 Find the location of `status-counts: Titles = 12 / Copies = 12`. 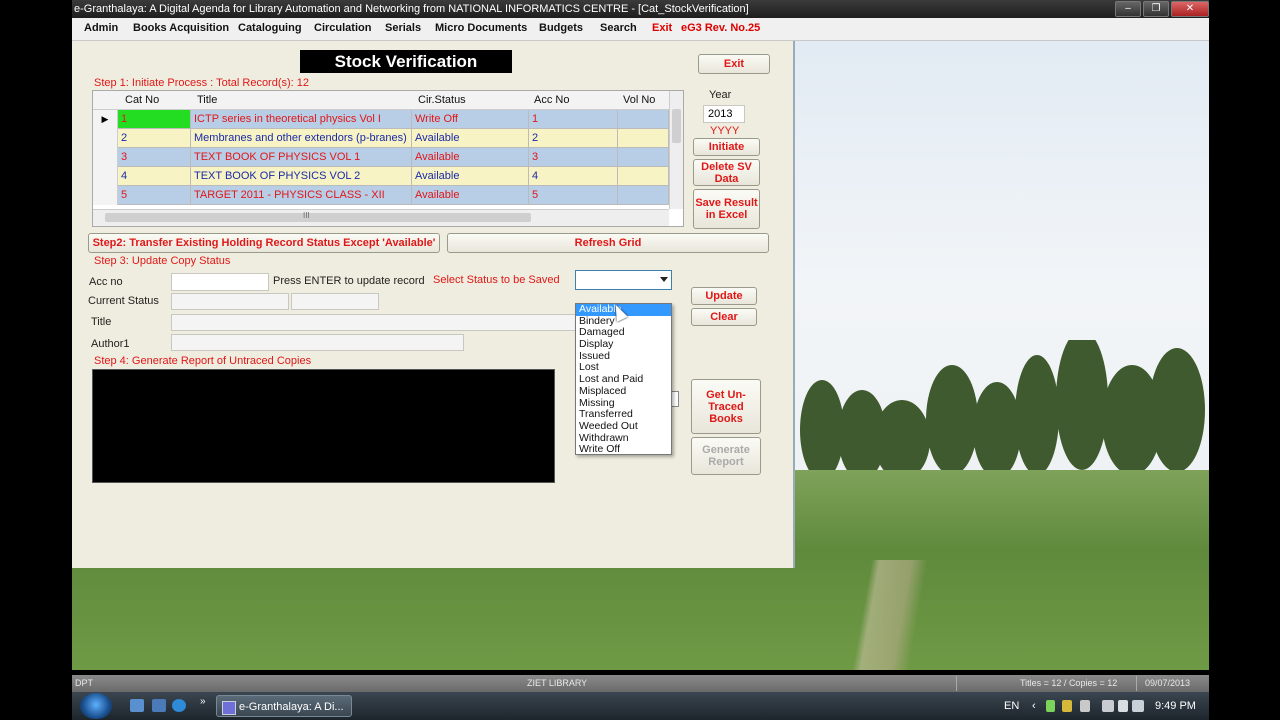

status-counts: Titles = 12 / Copies = 12 is located at coordinates (1069, 683).